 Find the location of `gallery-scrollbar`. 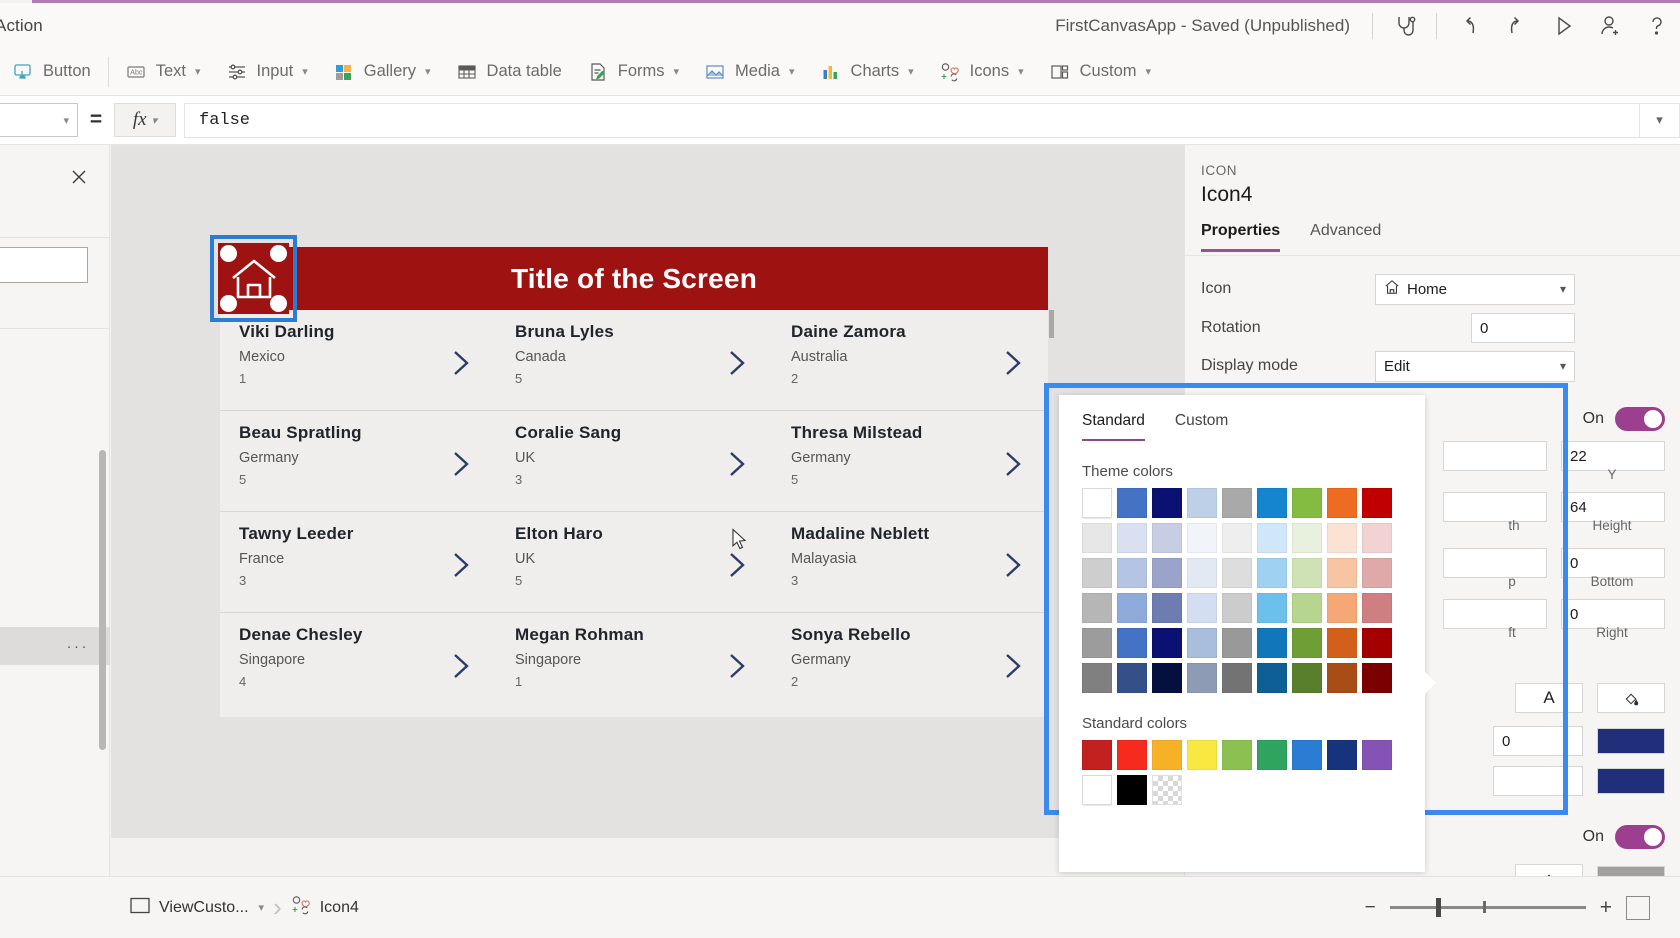

gallery-scrollbar is located at coordinates (1051, 324).